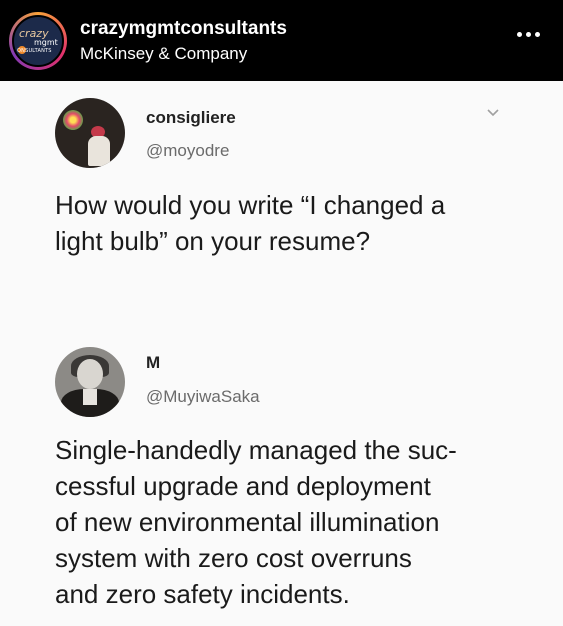 The image size is (563, 626). Describe the element at coordinates (163, 54) in the screenshot. I see `account-subtitle: McKinsey & Company` at that location.